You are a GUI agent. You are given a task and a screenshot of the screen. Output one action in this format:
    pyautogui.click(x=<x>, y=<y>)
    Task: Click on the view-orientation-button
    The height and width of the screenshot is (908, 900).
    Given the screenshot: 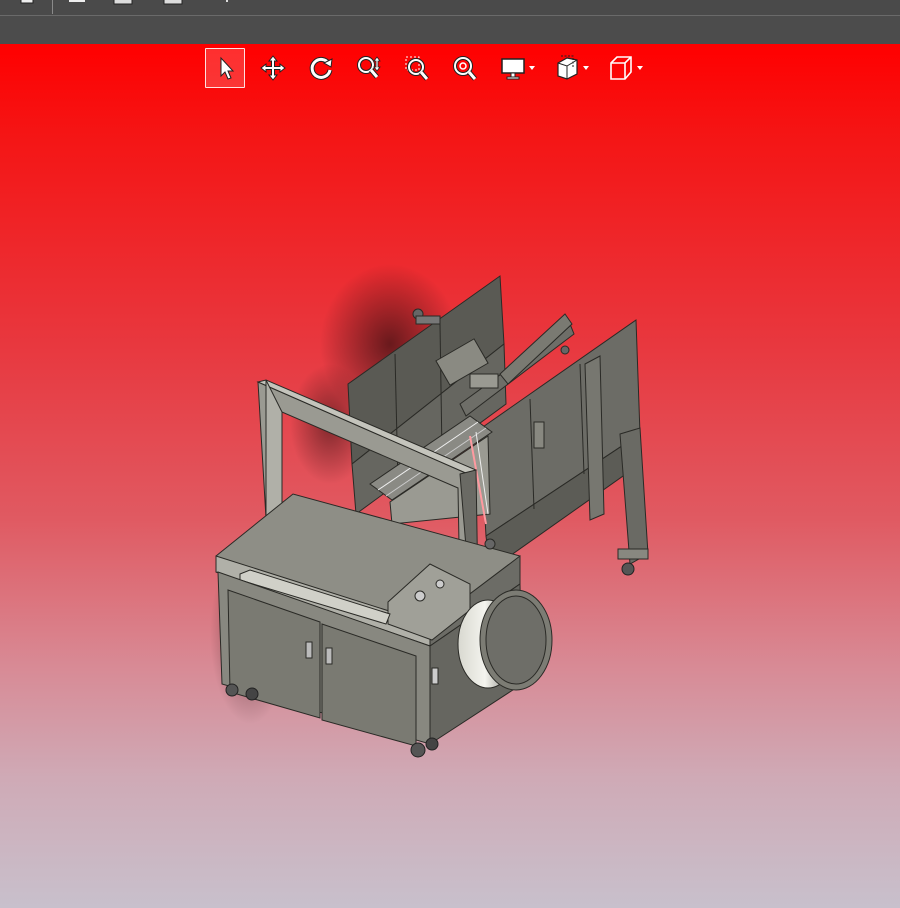 What is the action you would take?
    pyautogui.click(x=621, y=68)
    